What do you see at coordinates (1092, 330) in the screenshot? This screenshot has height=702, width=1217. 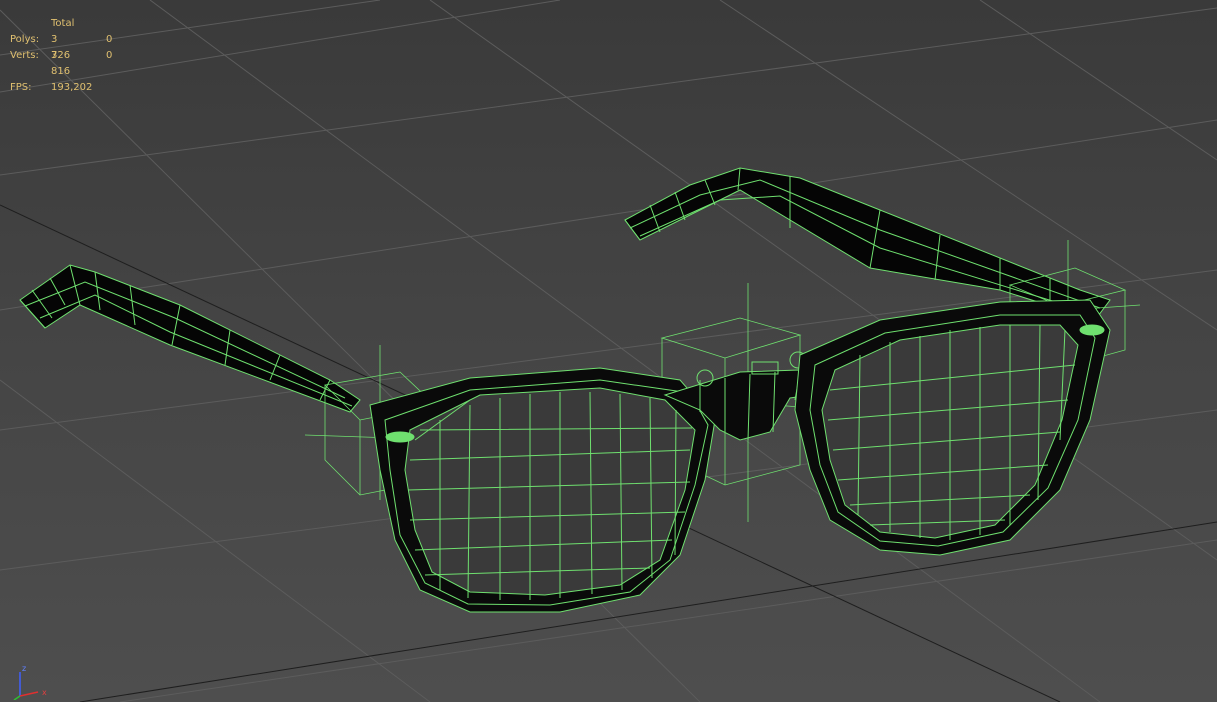 I see `right-hinge-stud` at bounding box center [1092, 330].